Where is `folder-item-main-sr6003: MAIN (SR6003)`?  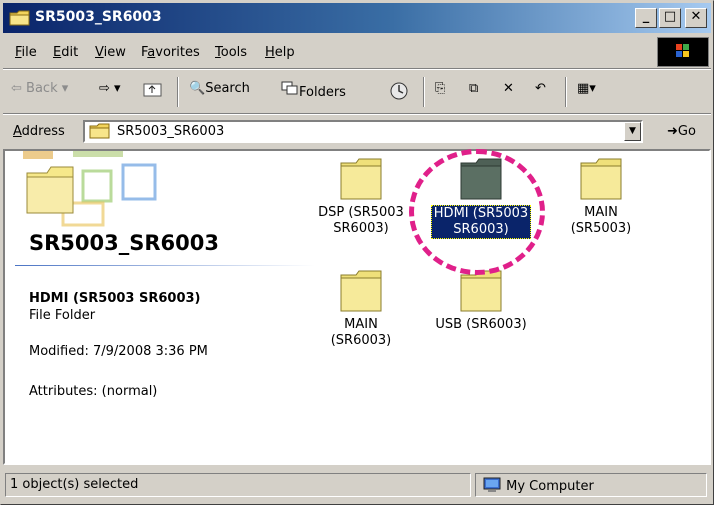
folder-item-main-sr6003: MAIN (SR6003) is located at coordinates (361, 309).